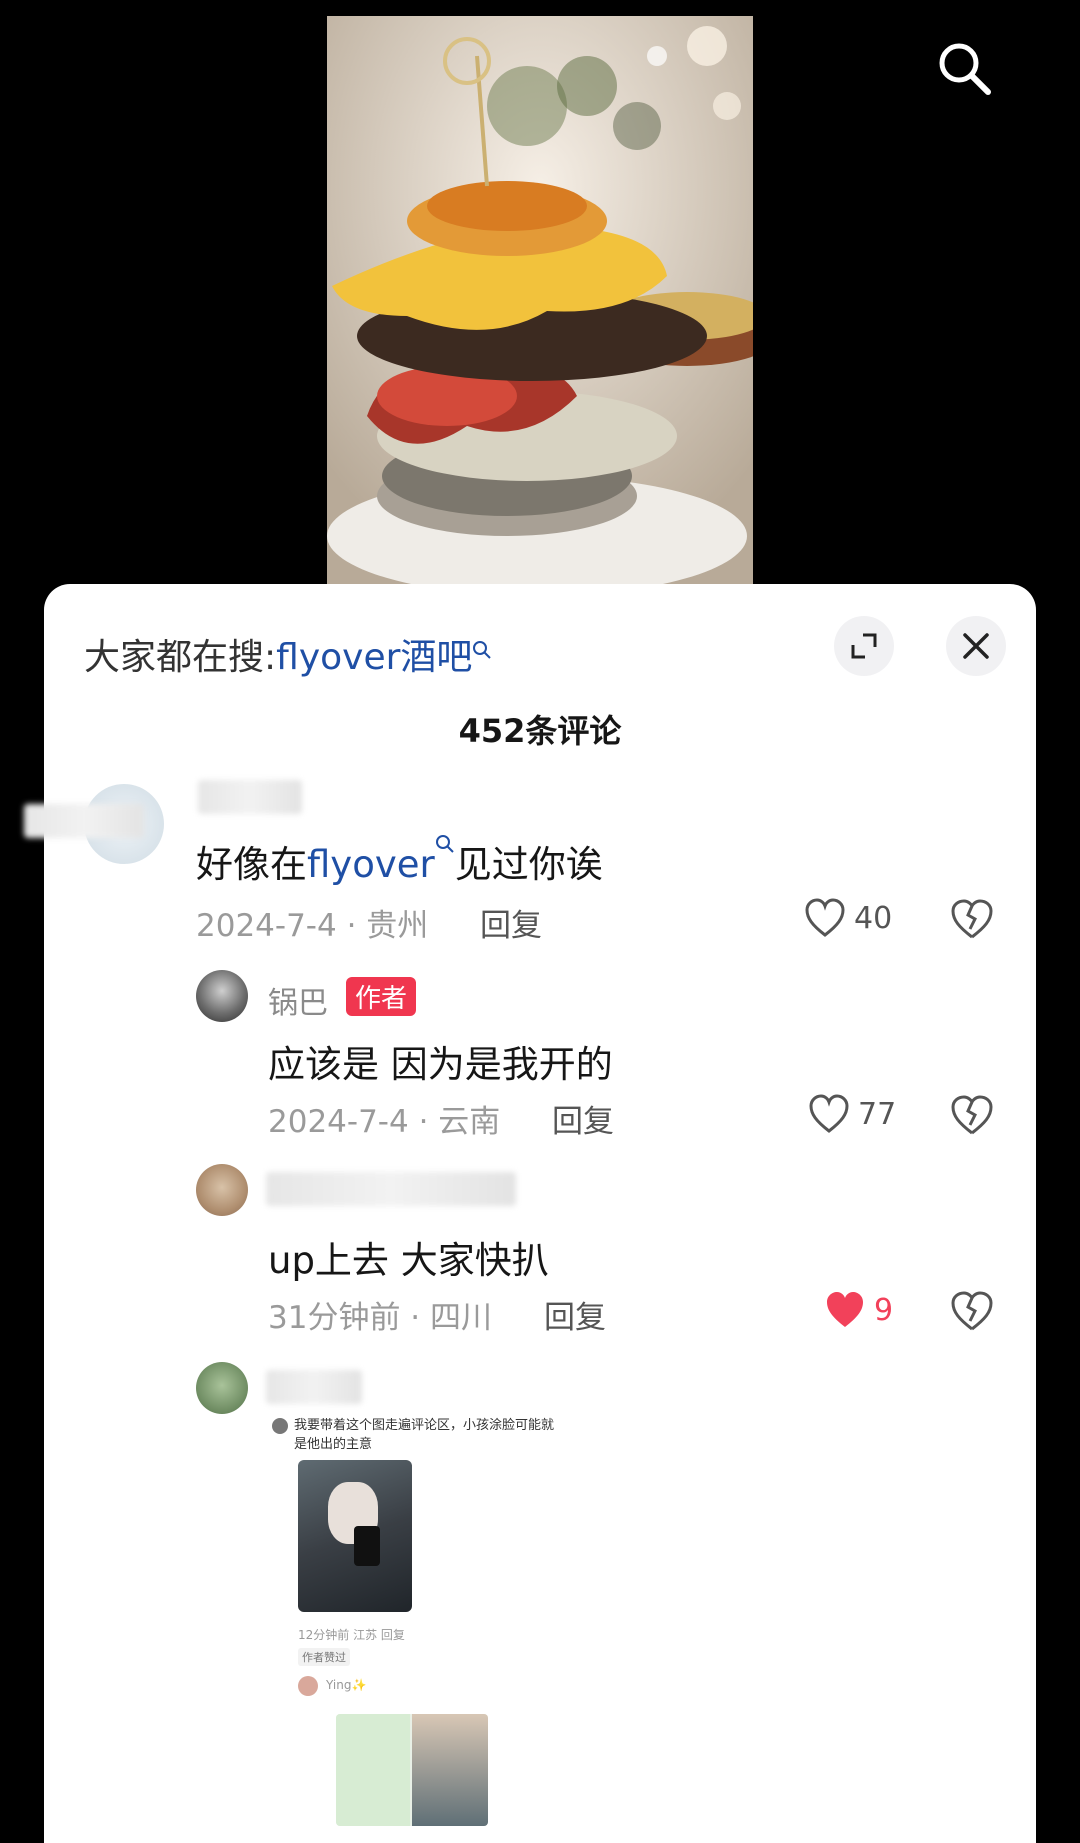 This screenshot has width=1080, height=1843. Describe the element at coordinates (251, 864) in the screenshot. I see `comment-text-part: 好像在` at that location.